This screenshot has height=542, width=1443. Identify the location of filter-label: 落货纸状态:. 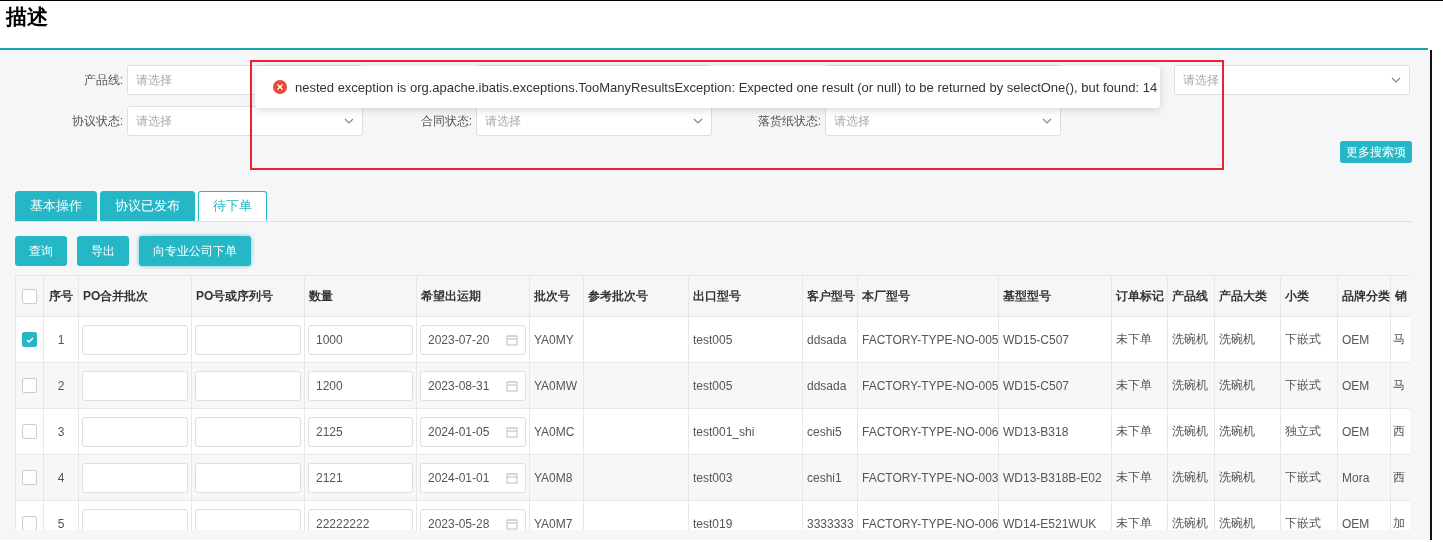
(789, 121).